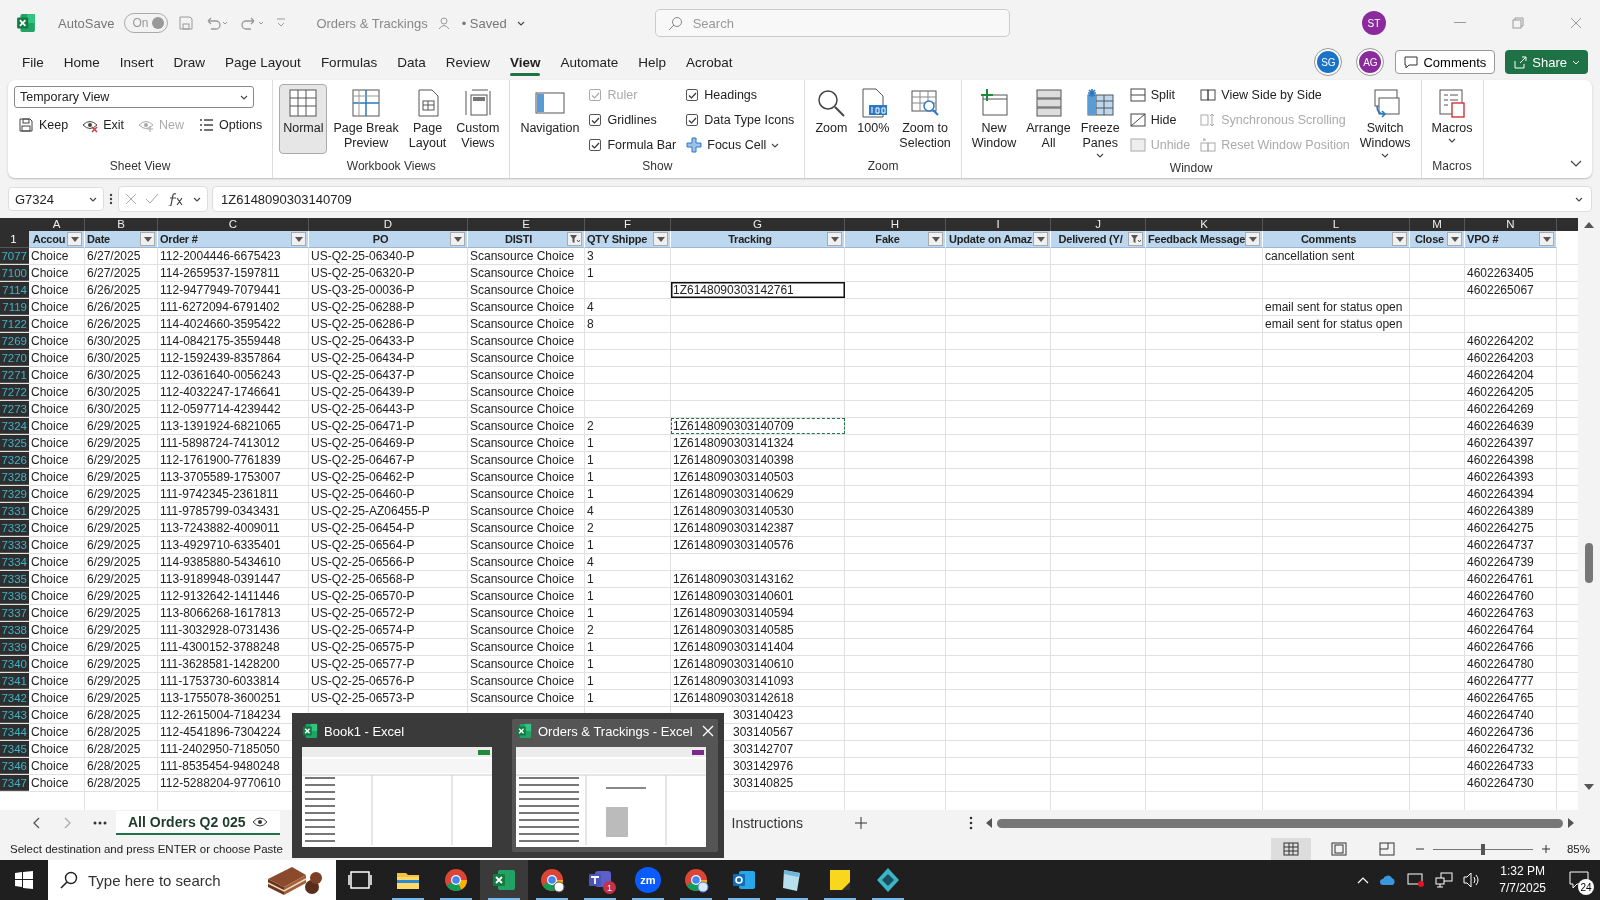 The width and height of the screenshot is (1600, 900). I want to click on row-number: 7272, so click(14, 392).